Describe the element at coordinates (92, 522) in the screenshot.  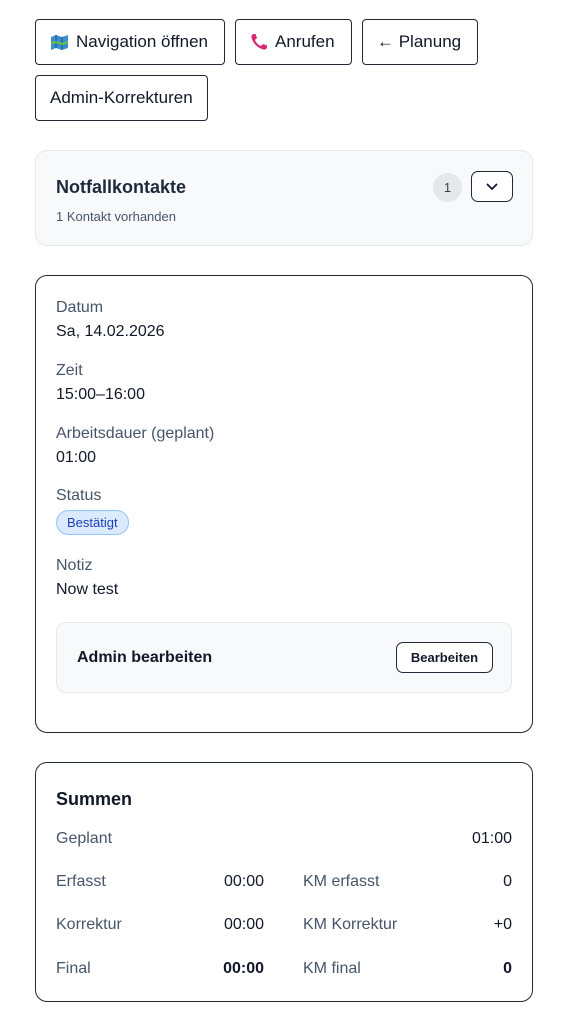
I see `status-badge: Bestätigt` at that location.